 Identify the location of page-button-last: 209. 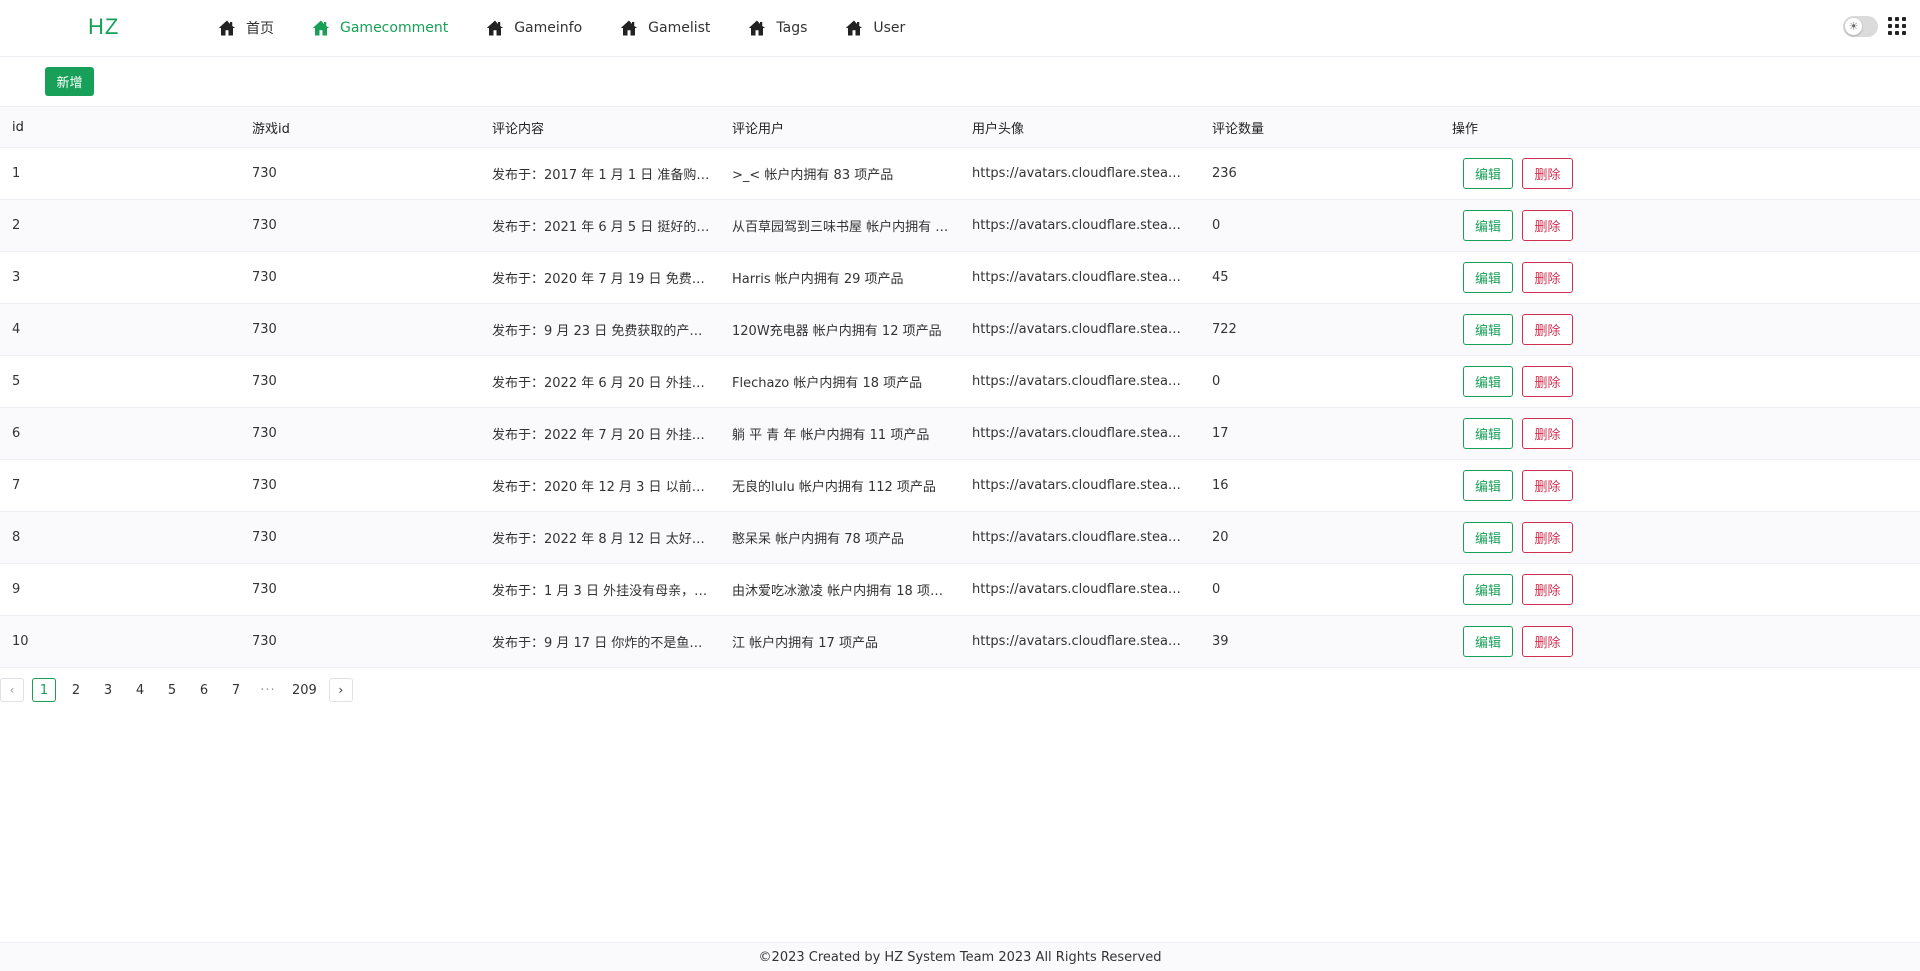
(304, 690).